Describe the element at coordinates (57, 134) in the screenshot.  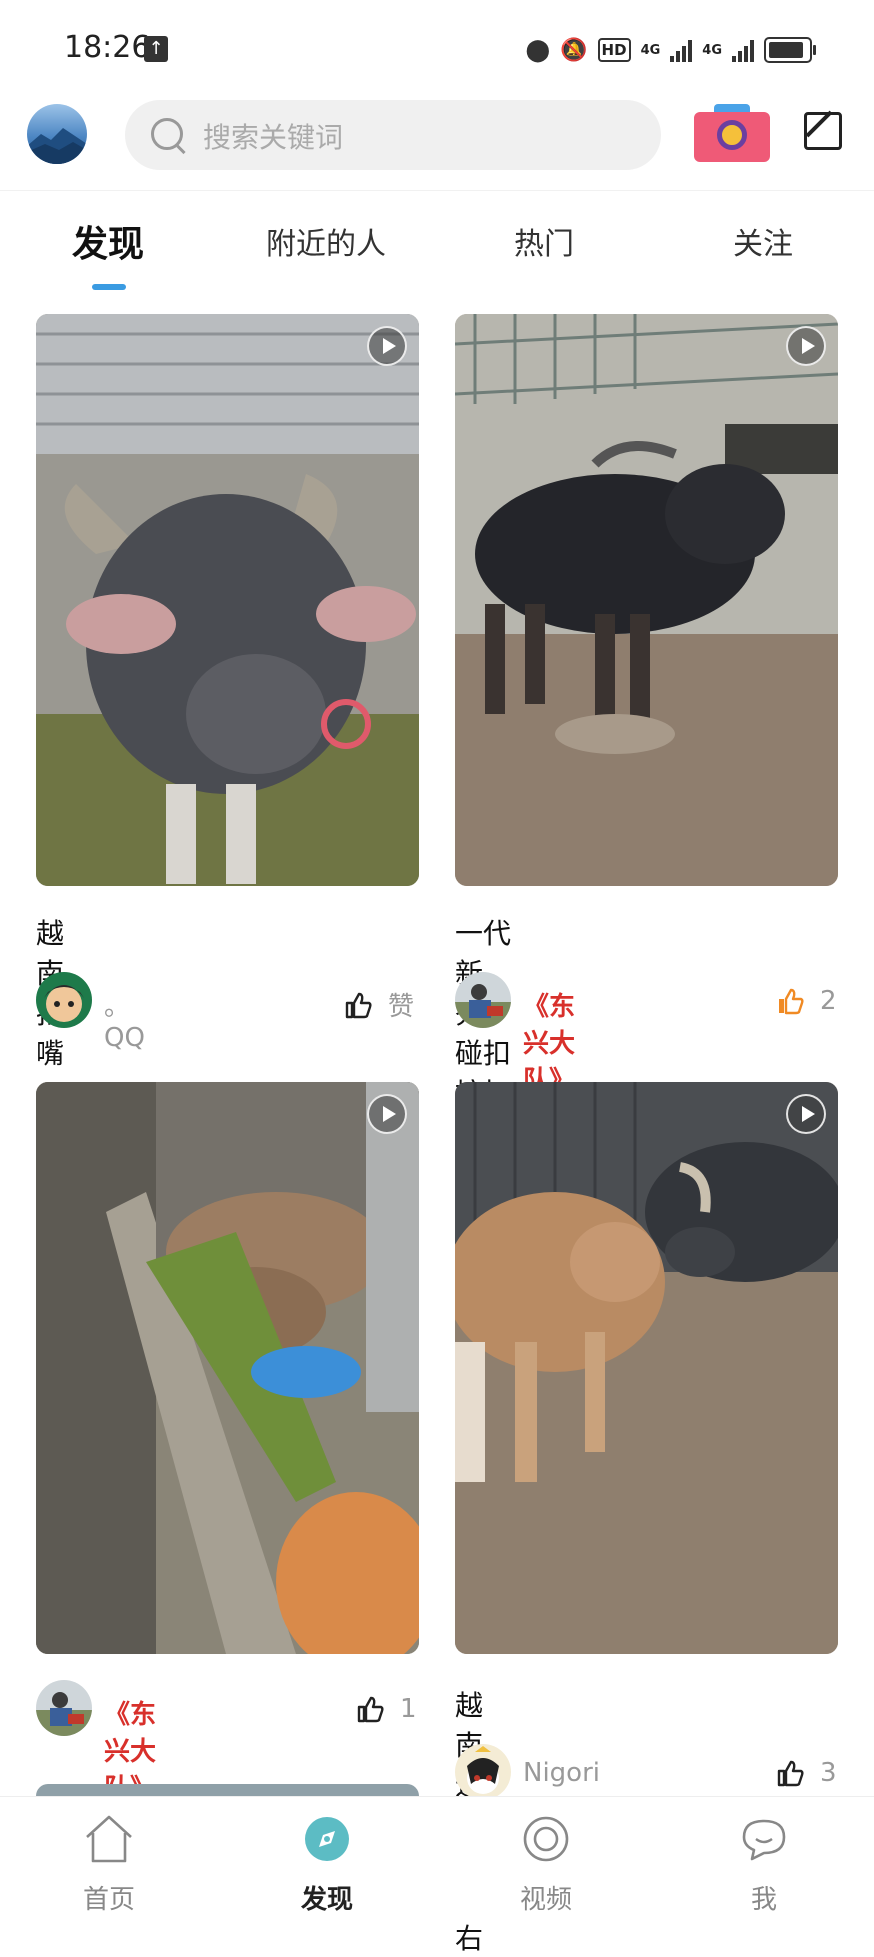
I see `avatar` at that location.